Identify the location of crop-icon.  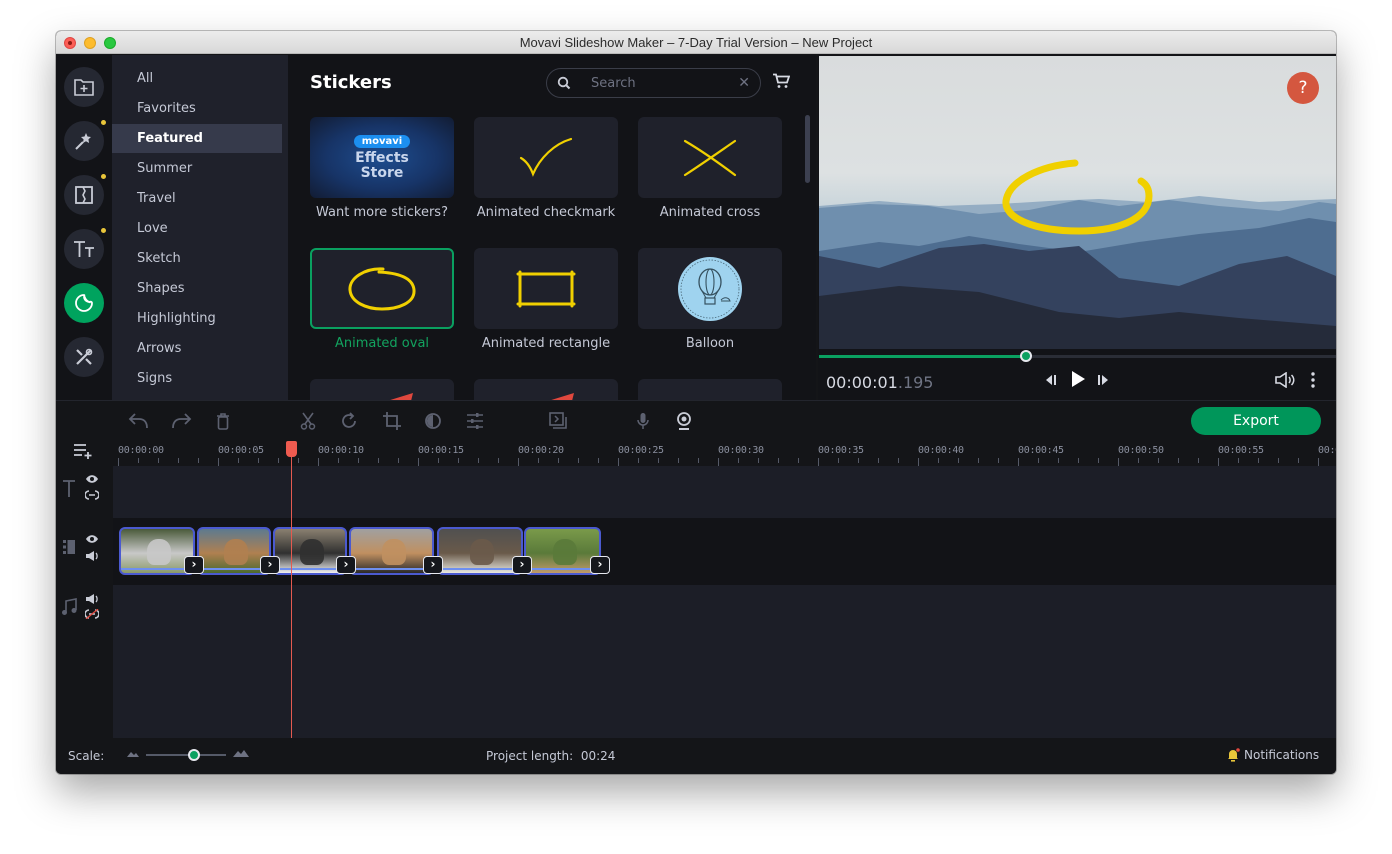
(392, 421).